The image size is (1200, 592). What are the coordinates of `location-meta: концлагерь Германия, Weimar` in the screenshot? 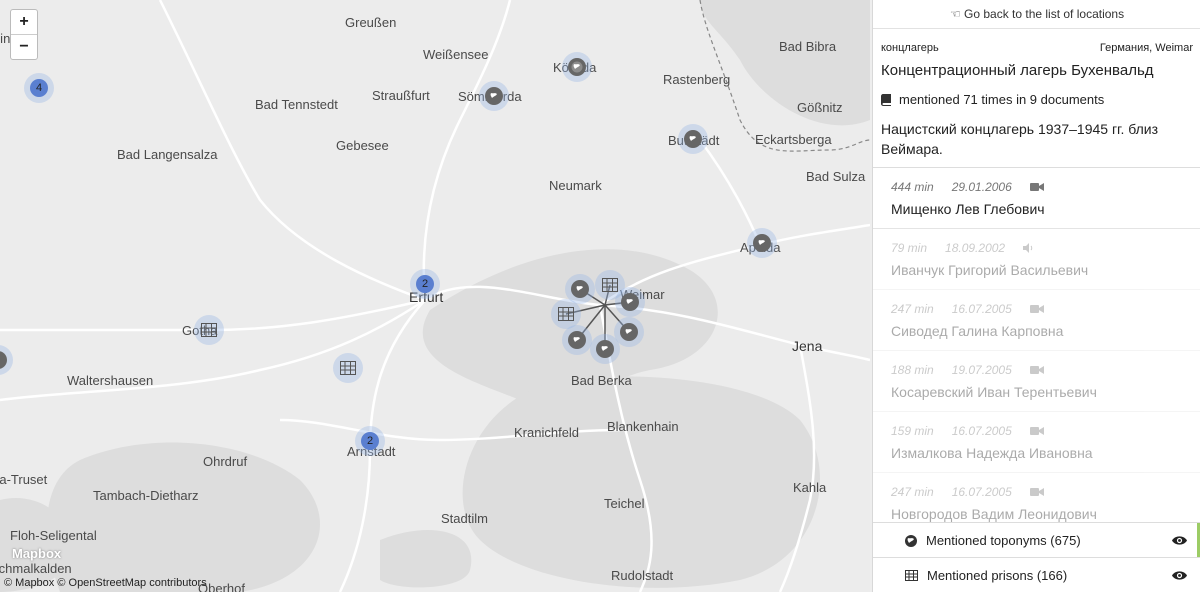 It's located at (1036, 41).